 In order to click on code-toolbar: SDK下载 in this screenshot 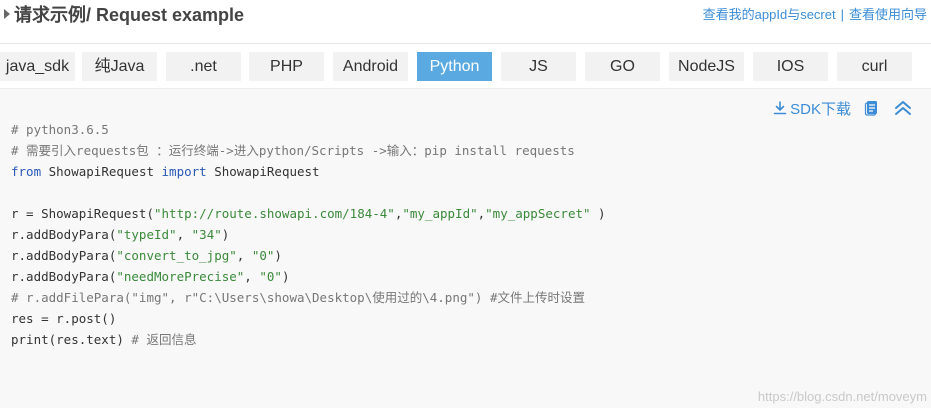, I will do `click(842, 108)`.